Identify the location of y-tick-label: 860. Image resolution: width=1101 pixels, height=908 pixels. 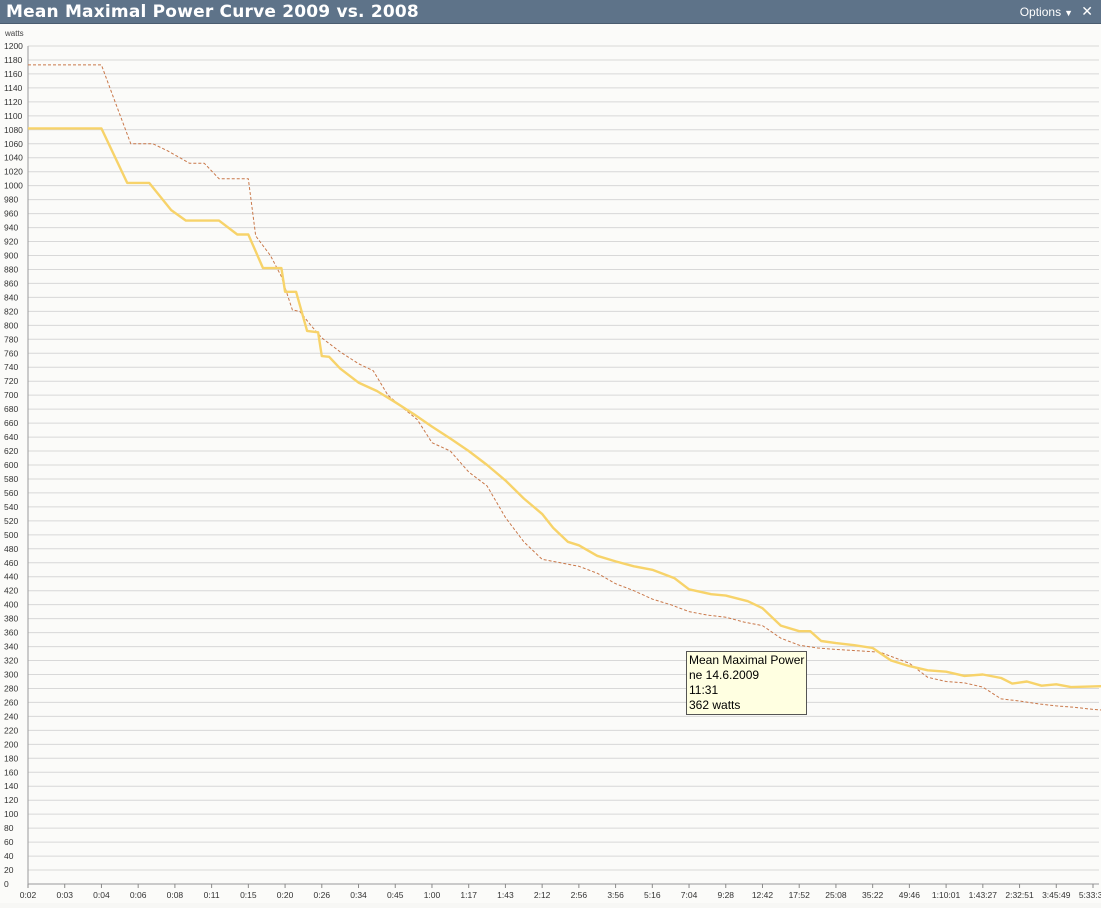
(11, 283).